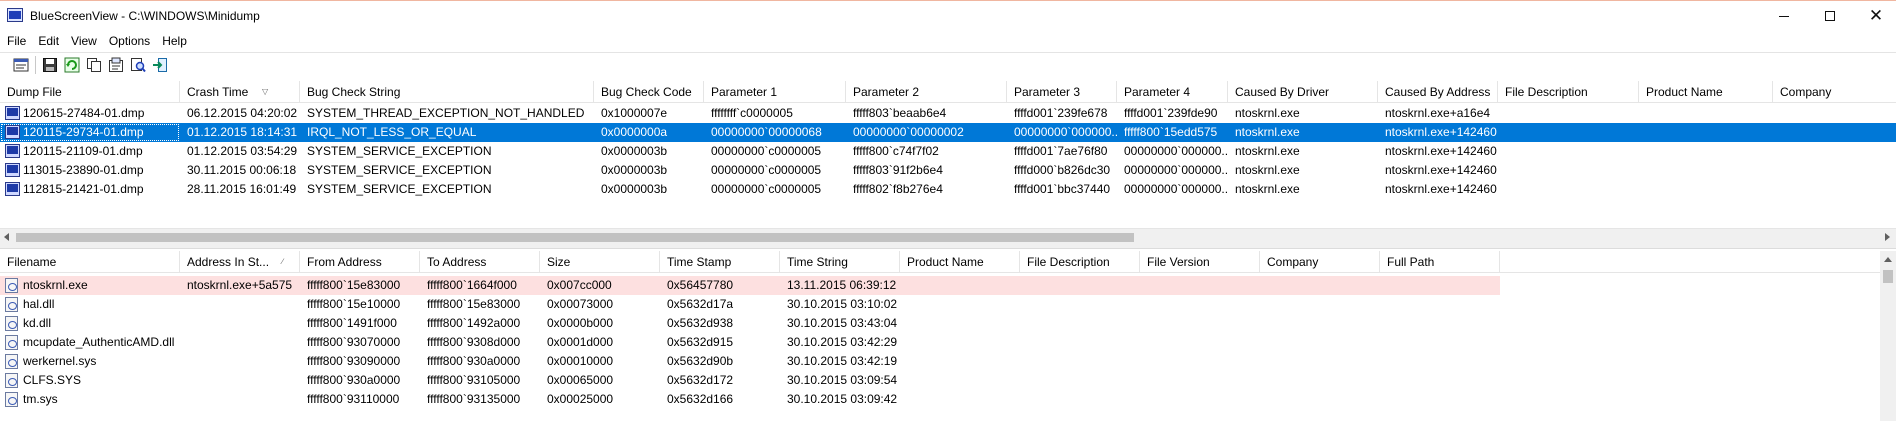  Describe the element at coordinates (1062, 92) in the screenshot. I see `col-parameter-3: Parameter 3` at that location.